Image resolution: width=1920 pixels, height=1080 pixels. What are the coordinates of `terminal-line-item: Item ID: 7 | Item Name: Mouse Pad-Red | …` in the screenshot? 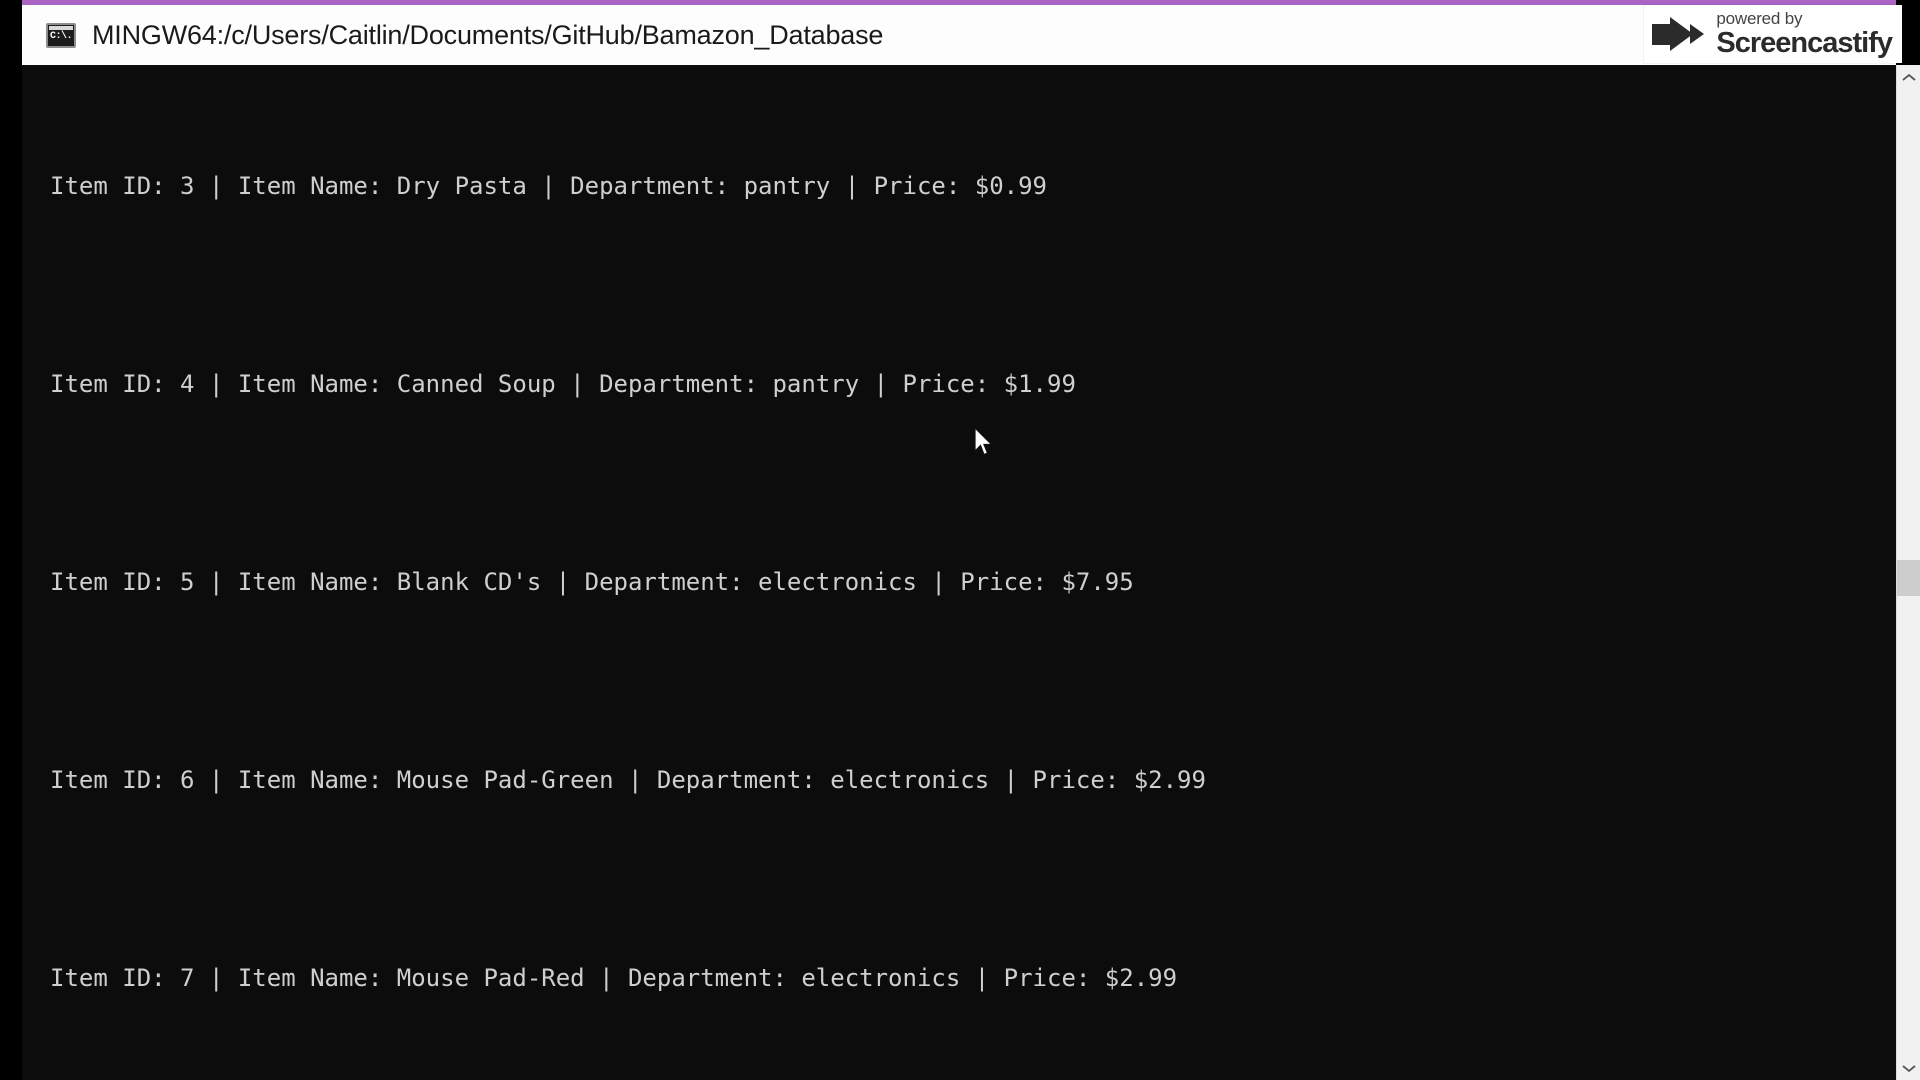 It's located at (614, 978).